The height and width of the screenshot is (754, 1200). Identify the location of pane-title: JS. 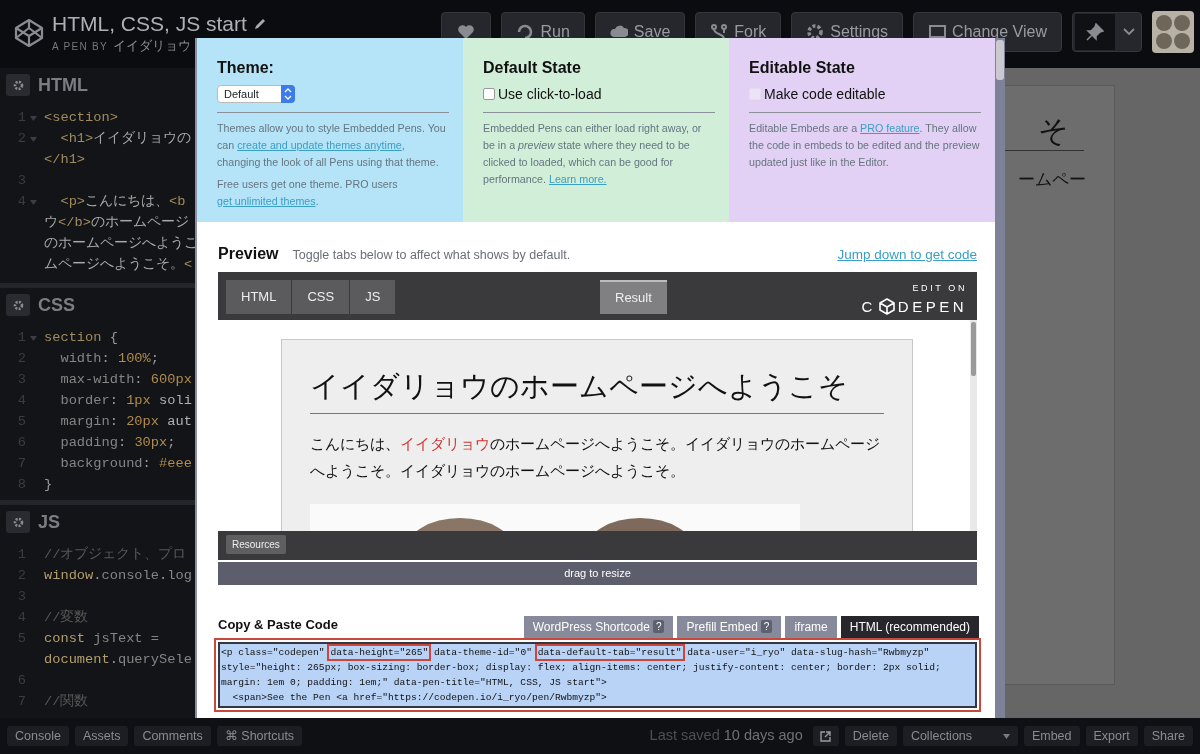
(49, 522).